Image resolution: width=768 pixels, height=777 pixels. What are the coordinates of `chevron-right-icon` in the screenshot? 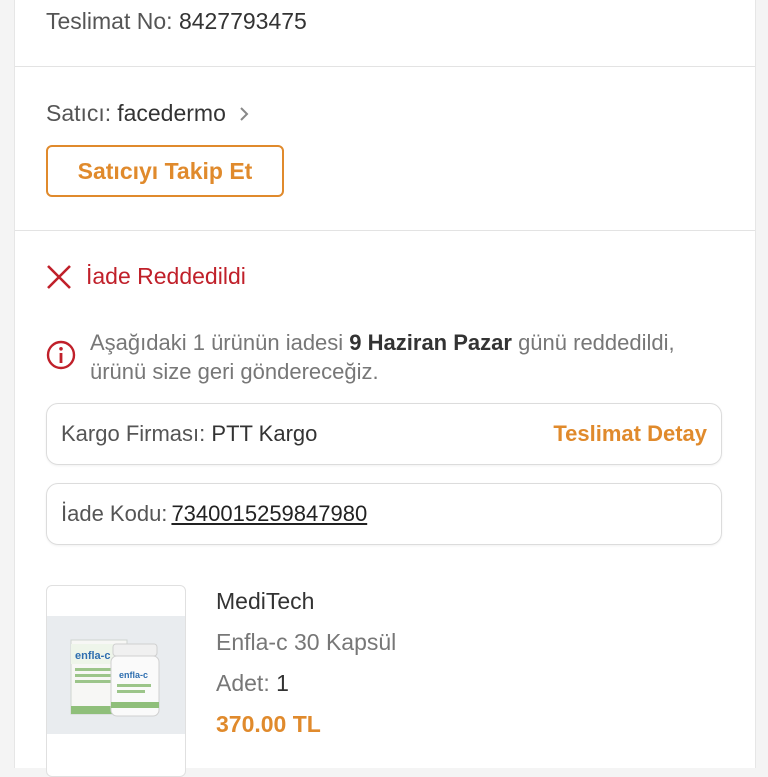 It's located at (244, 113).